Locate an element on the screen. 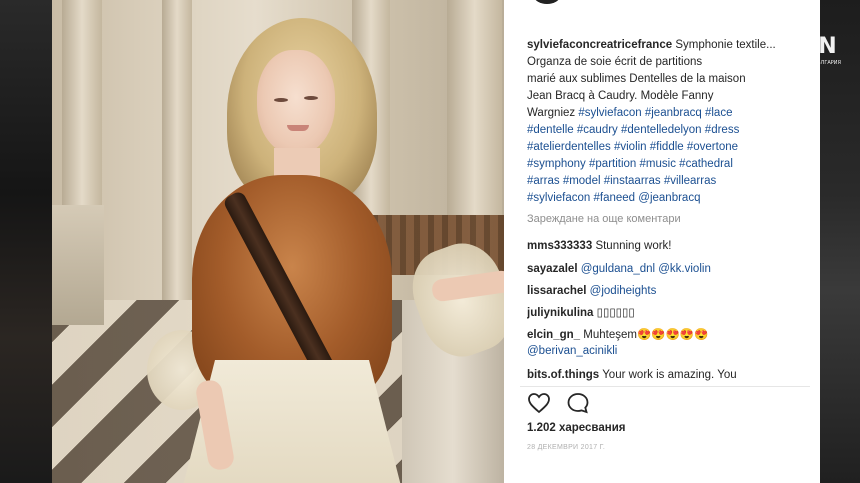  comment-mention: @guldana_dnl @kk.violin is located at coordinates (646, 269).